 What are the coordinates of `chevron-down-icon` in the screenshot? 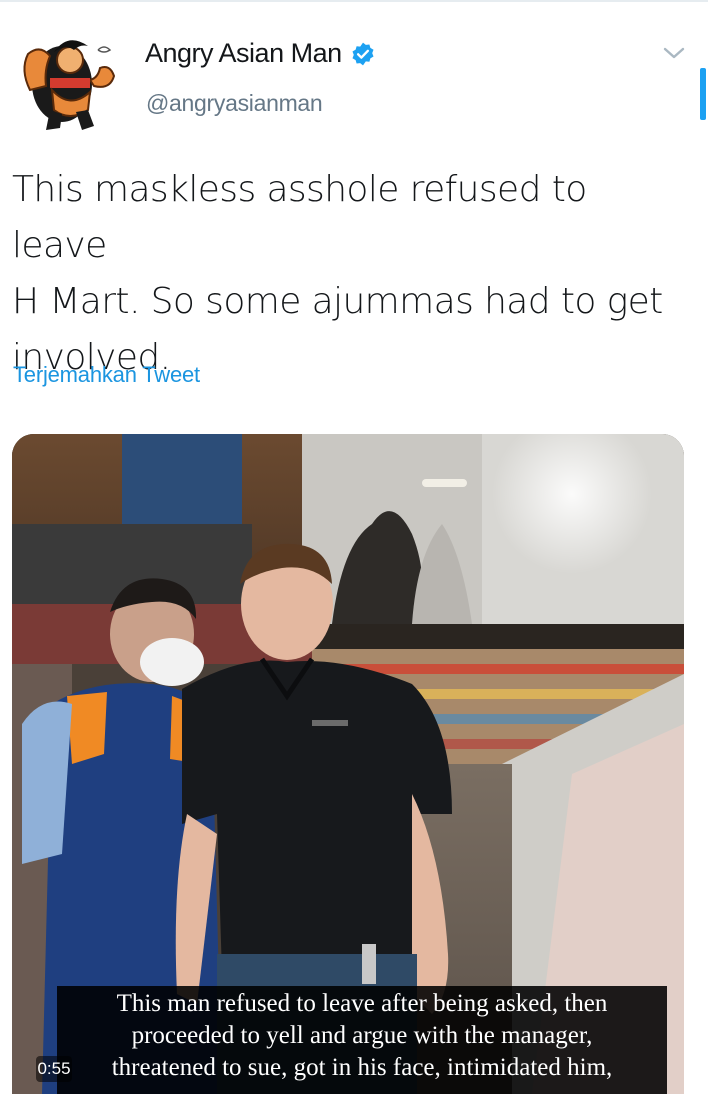 It's located at (674, 53).